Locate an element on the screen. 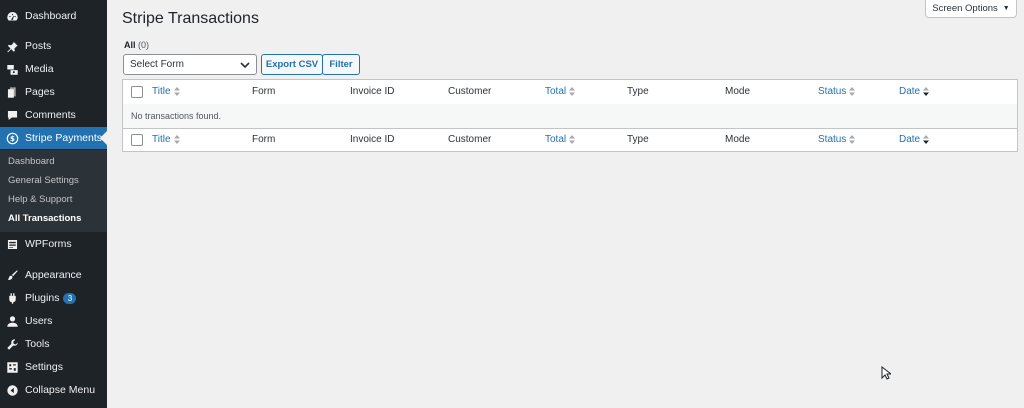 The image size is (1024, 408). comment-icon is located at coordinates (12, 115).